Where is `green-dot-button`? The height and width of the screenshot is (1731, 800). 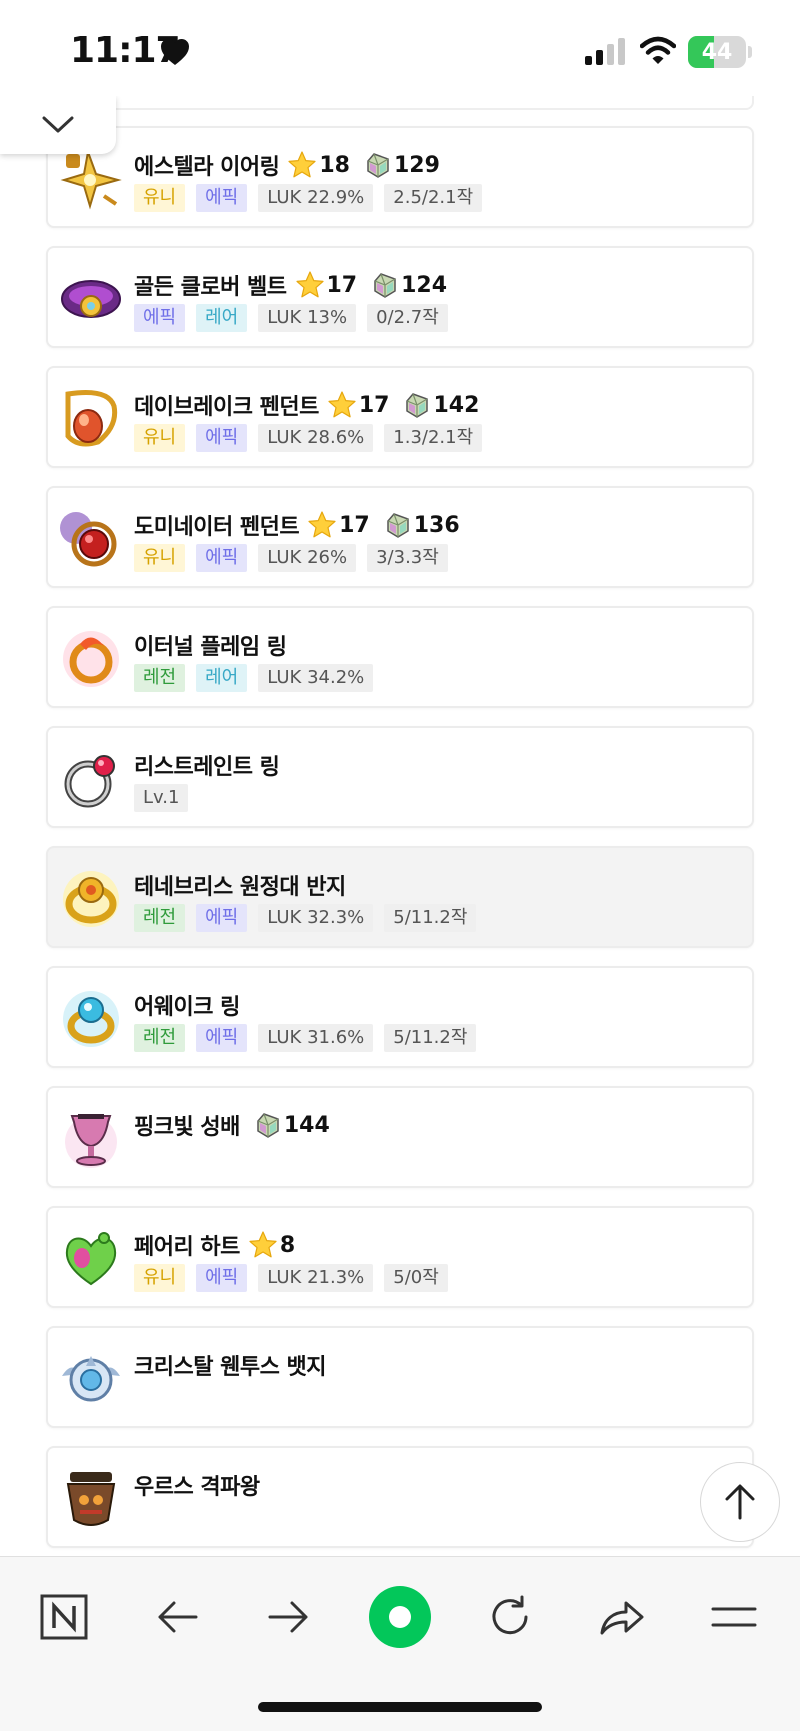
green-dot-button is located at coordinates (400, 1617).